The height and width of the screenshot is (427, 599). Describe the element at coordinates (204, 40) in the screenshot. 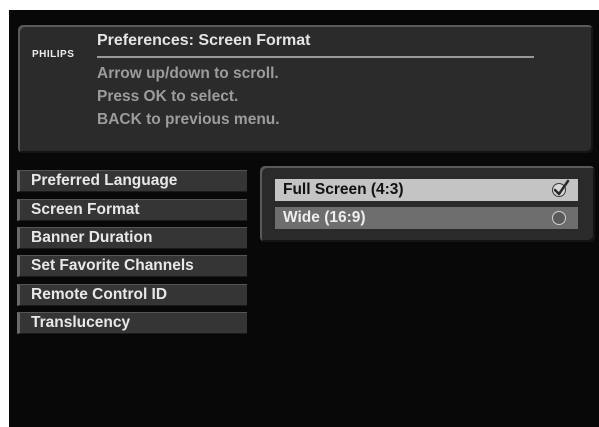

I see `page-title: Preferences: Screen Format` at that location.